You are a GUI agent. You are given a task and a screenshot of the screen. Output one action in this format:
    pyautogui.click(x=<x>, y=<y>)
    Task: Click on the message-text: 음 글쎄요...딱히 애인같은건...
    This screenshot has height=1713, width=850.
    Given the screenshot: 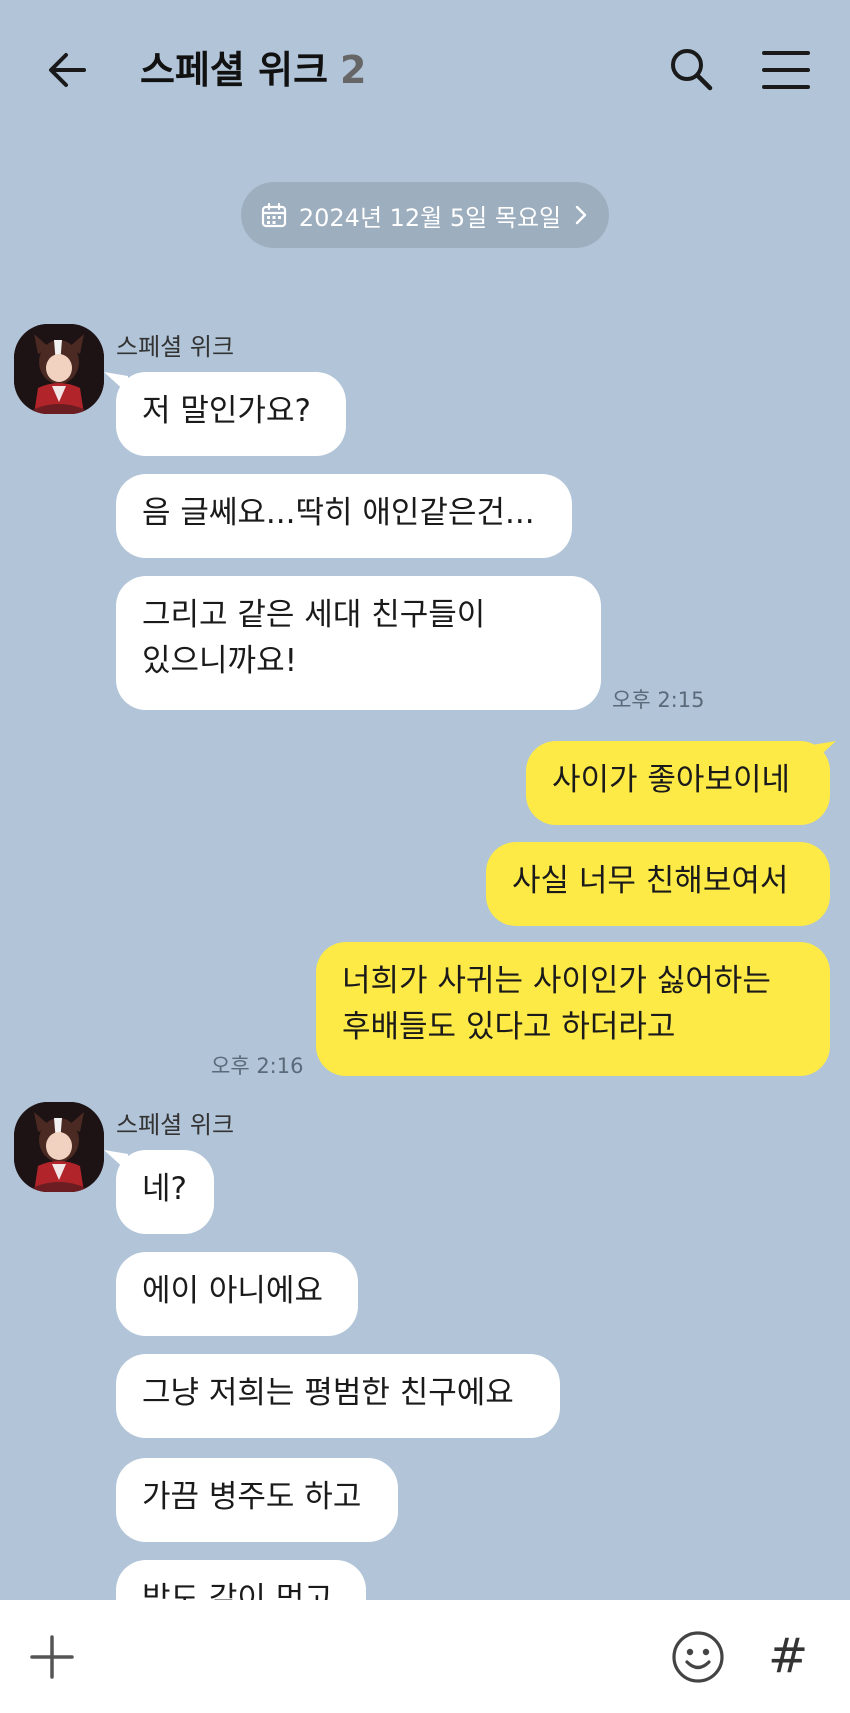 What is the action you would take?
    pyautogui.click(x=338, y=513)
    